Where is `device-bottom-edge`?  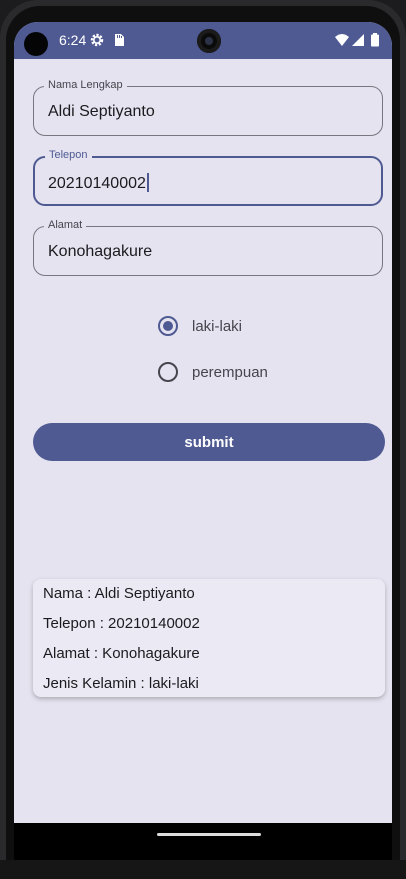 device-bottom-edge is located at coordinates (203, 869).